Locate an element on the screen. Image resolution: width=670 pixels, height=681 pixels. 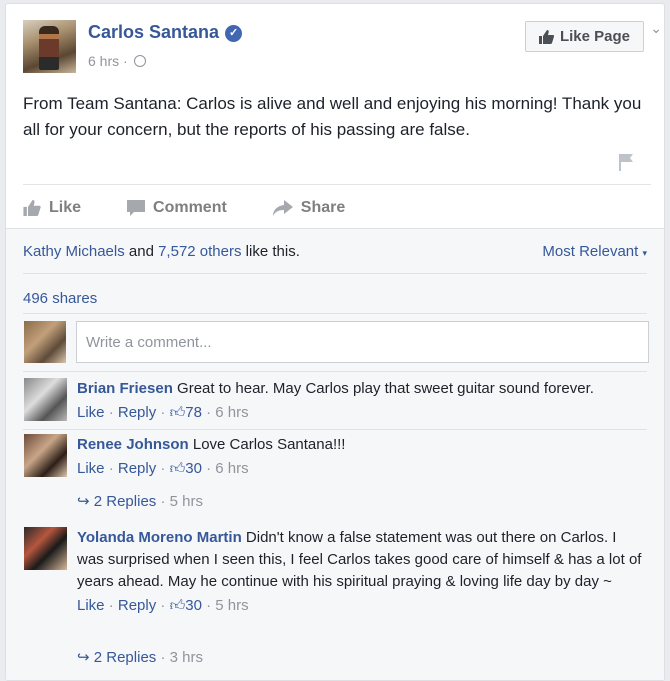
like-page-label: Like Page is located at coordinates (595, 36).